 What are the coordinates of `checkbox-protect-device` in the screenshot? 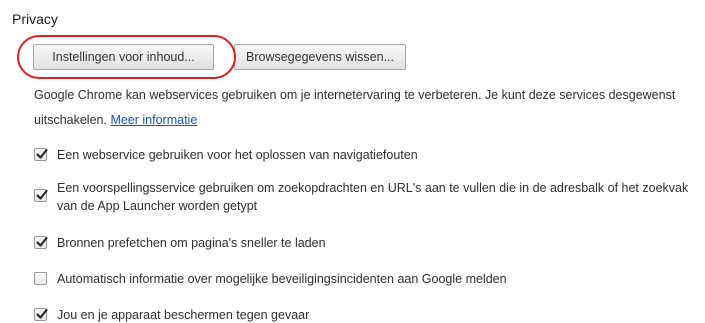 It's located at (41, 314).